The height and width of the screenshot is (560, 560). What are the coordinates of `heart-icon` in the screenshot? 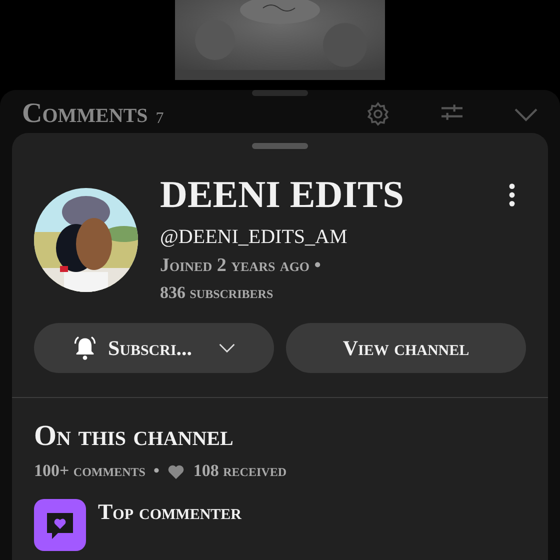 It's located at (176, 471).